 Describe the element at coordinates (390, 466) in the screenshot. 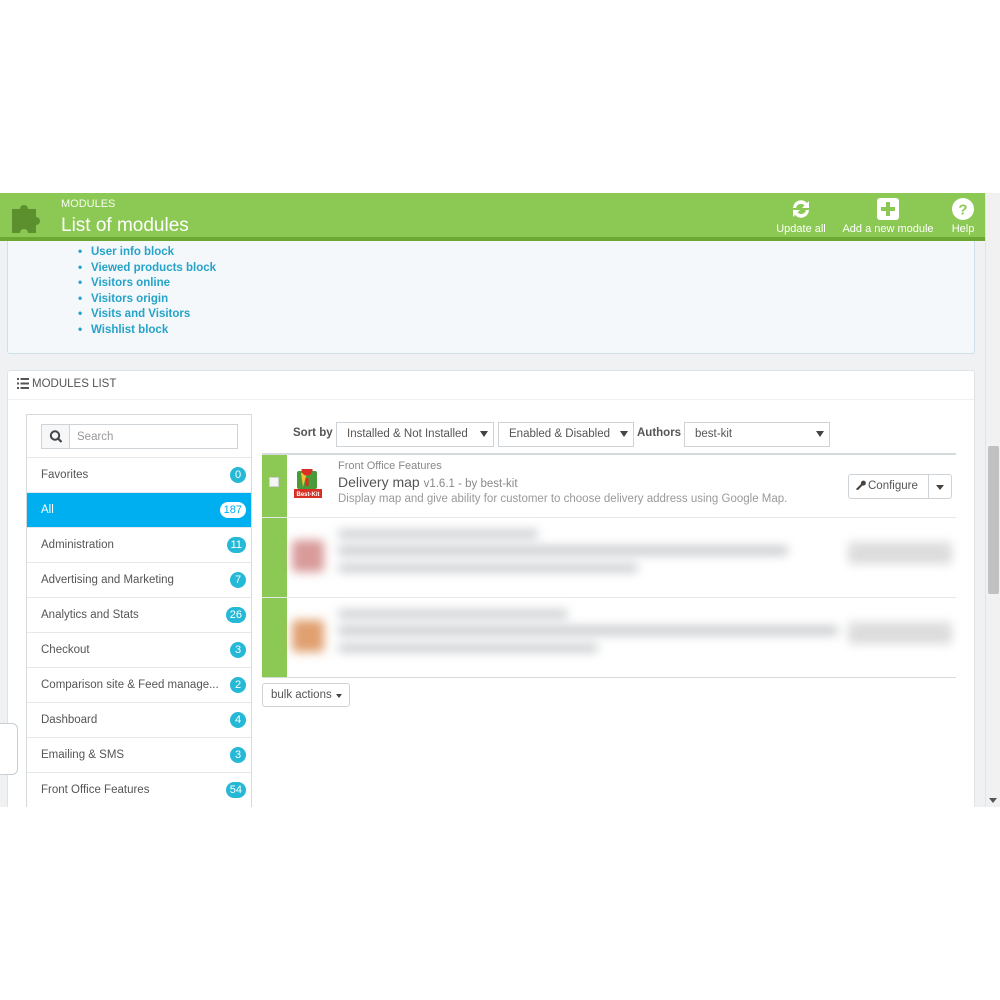

I see `module-category: Front Office Features` at that location.